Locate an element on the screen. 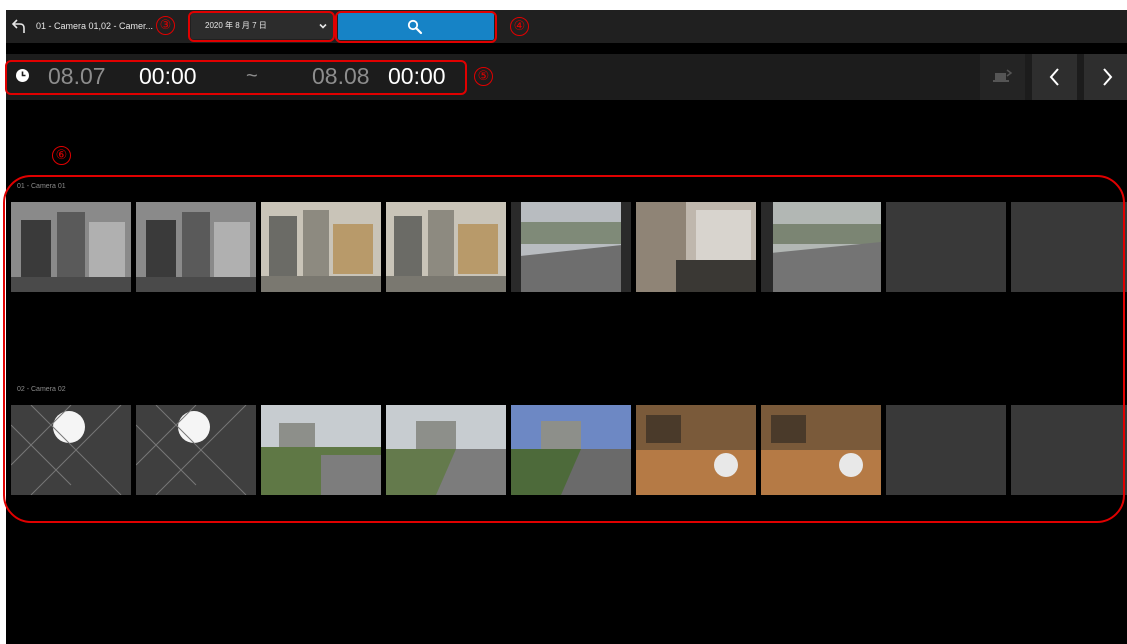 The height and width of the screenshot is (644, 1127). export-icon is located at coordinates (1003, 75).